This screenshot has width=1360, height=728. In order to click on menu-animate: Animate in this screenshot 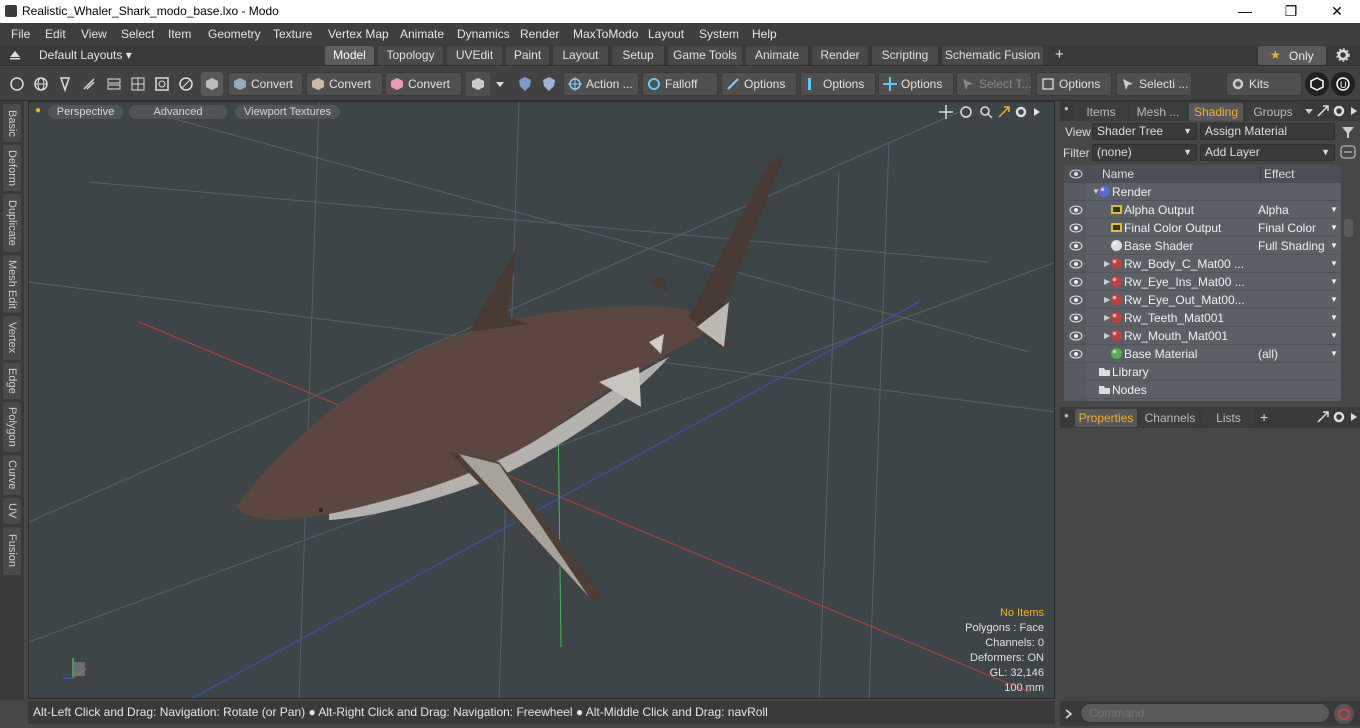, I will do `click(422, 34)`.